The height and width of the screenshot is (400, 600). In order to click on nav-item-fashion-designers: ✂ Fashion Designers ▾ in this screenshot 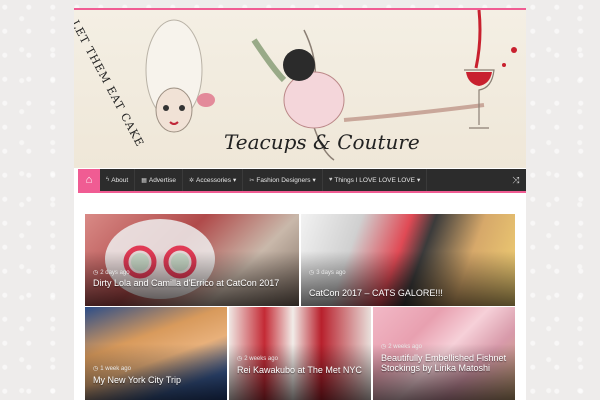, I will do `click(283, 180)`.